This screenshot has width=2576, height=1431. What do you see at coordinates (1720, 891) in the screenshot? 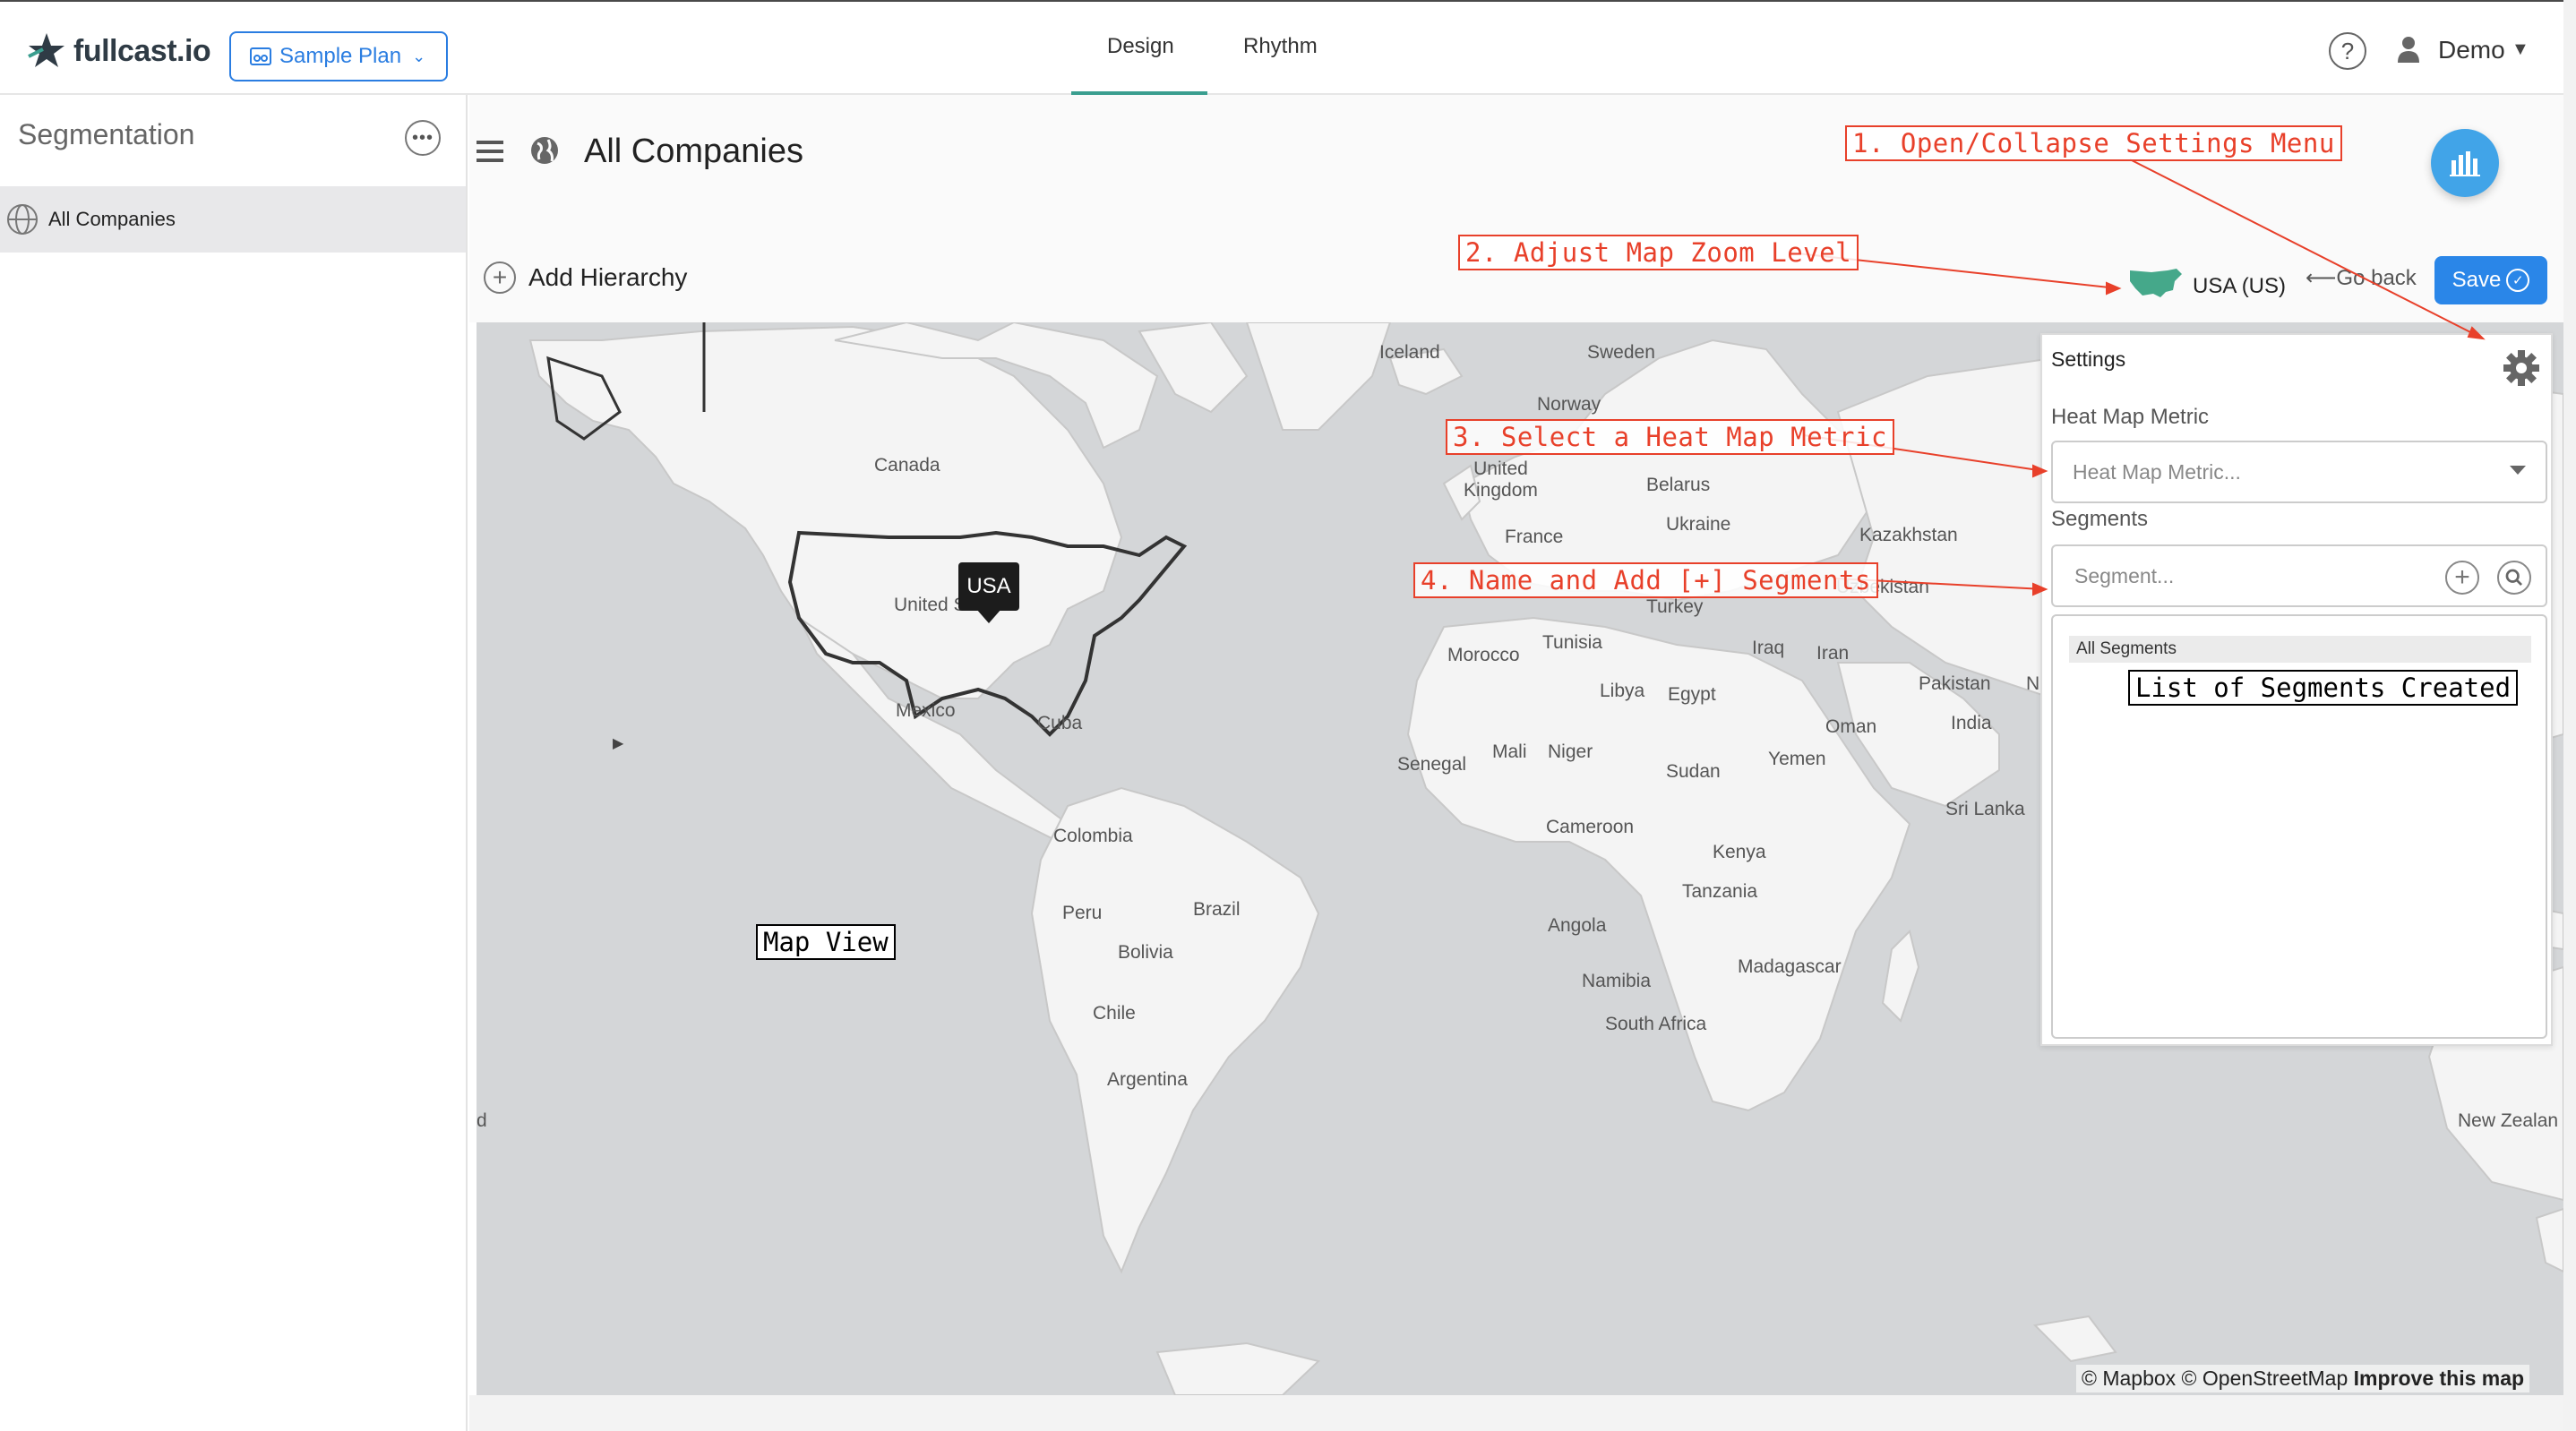
I see `map-label-tanzania: Tanzania` at bounding box center [1720, 891].